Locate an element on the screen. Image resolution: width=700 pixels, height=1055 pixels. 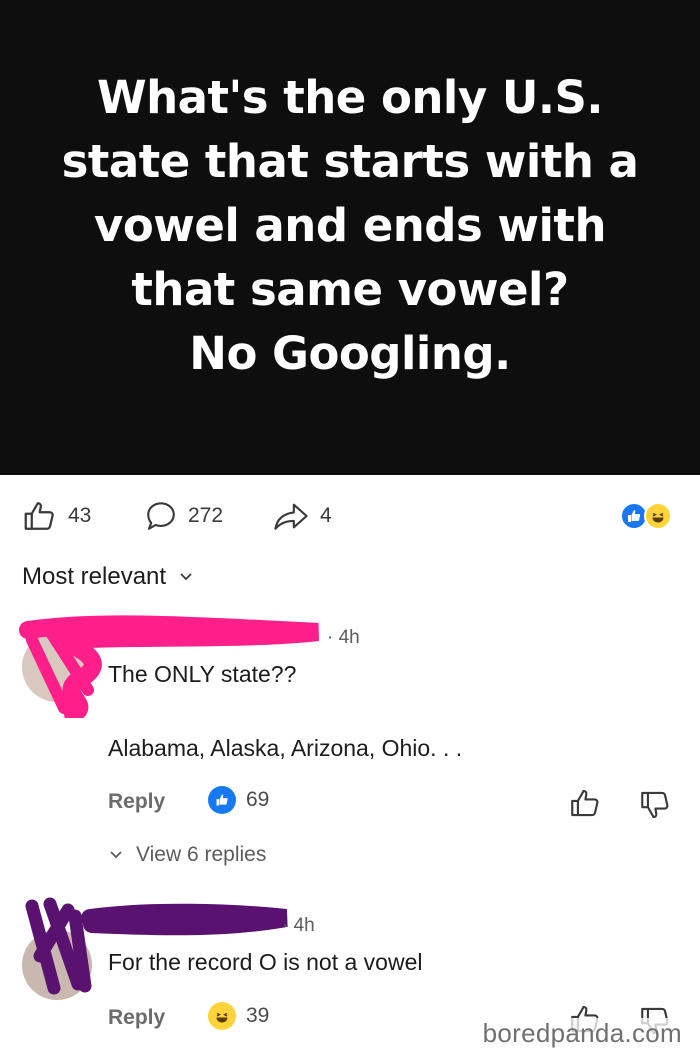
post-action-bar: 43 272 4 is located at coordinates (350, 516).